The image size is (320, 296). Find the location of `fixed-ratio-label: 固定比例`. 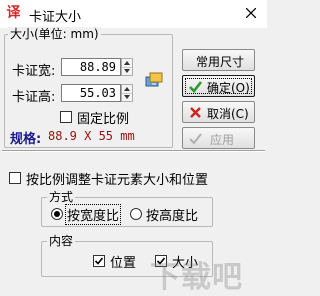

fixed-ratio-label: 固定比例 is located at coordinates (103, 119).